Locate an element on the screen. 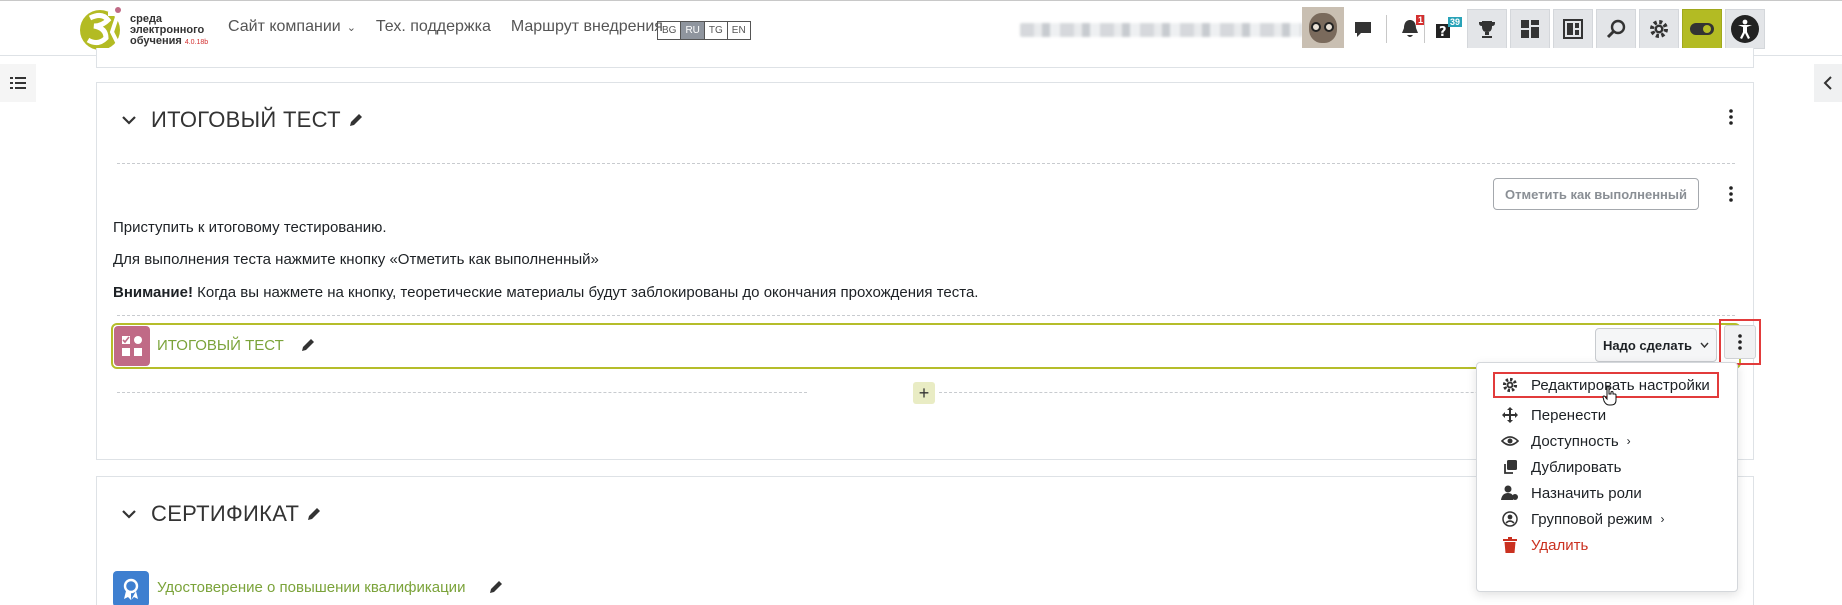  trophy-icon is located at coordinates (1487, 29).